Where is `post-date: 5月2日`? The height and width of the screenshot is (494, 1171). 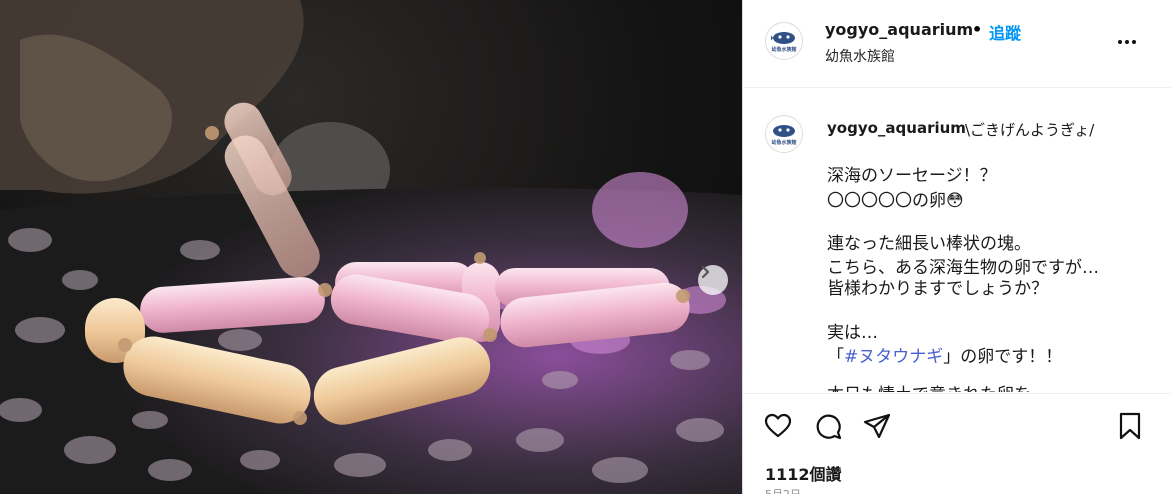 post-date: 5月2日 is located at coordinates (783, 490).